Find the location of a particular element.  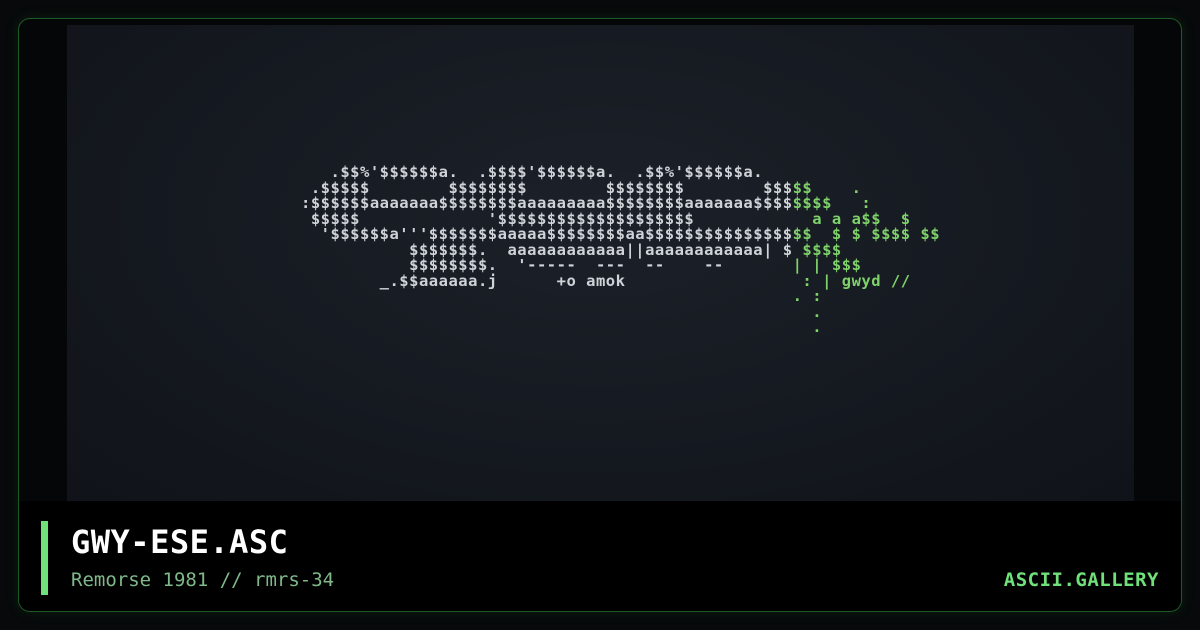

accent-bar is located at coordinates (44, 558).